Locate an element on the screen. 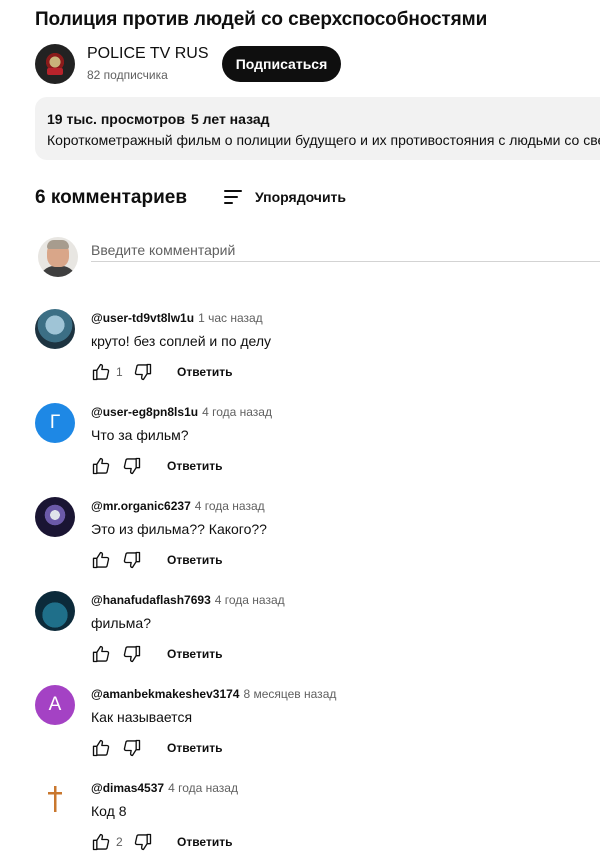 This screenshot has width=600, height=856. view-count: 19 тыс. просмотров is located at coordinates (116, 119).